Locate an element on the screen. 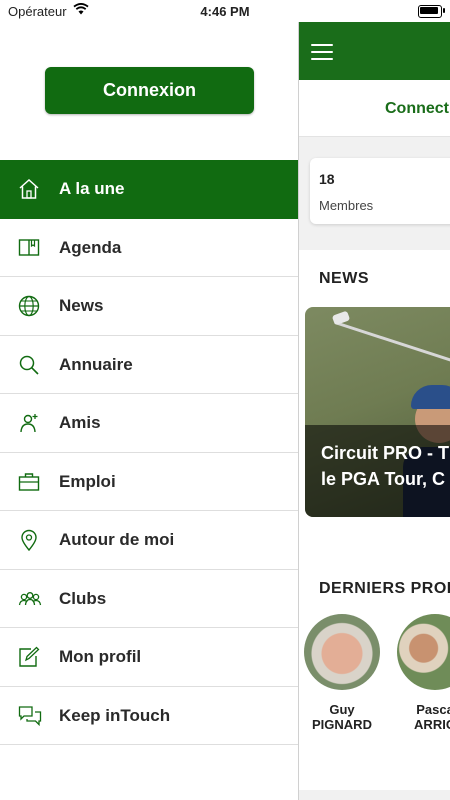 The width and height of the screenshot is (450, 800). menu-item-news: News is located at coordinates (149, 306).